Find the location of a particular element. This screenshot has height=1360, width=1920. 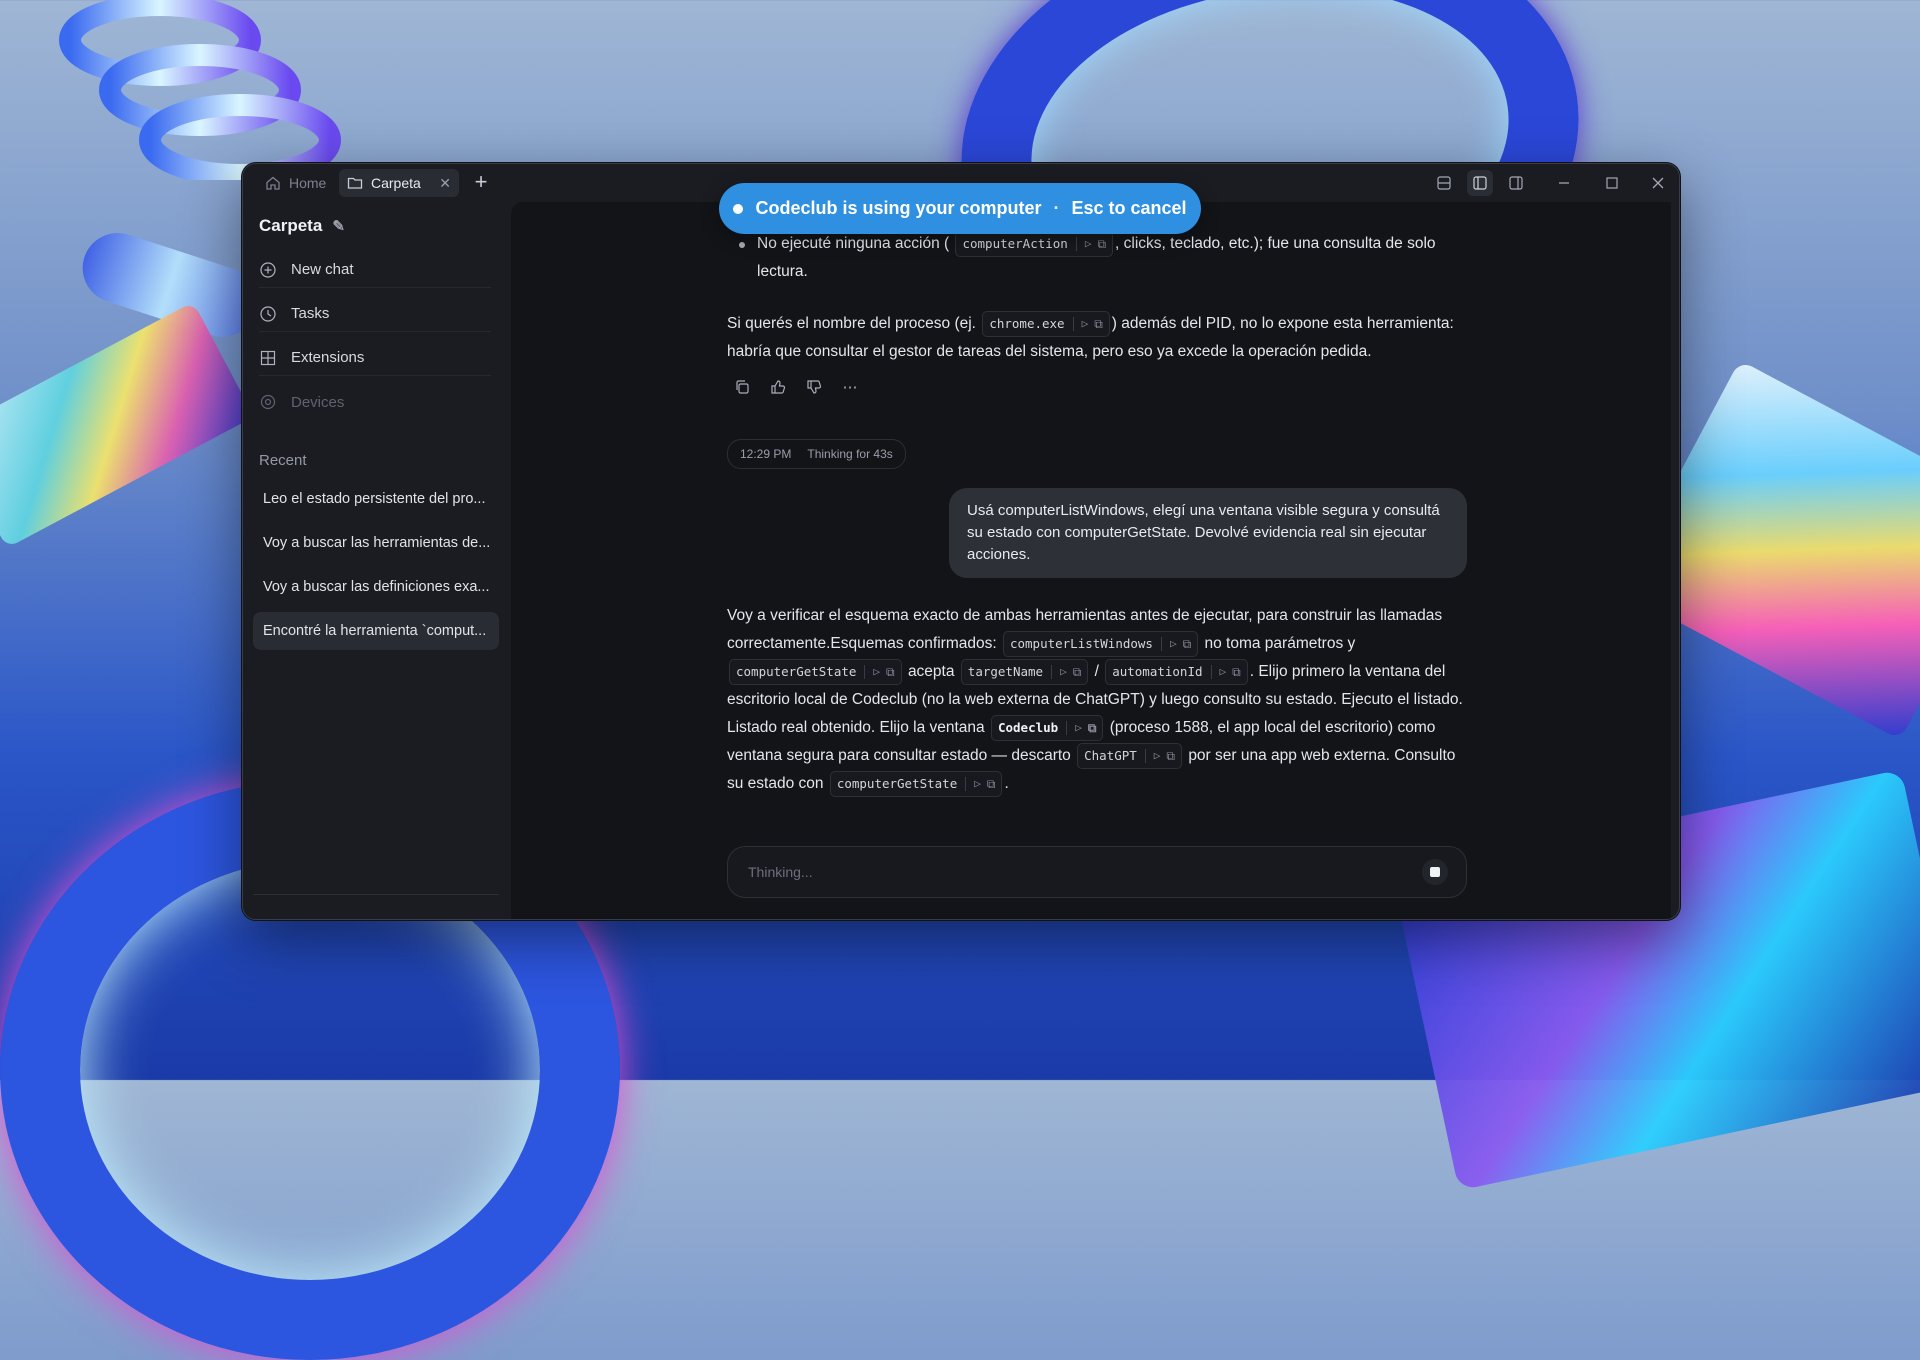

code-text: ChatGPT is located at coordinates (1110, 755).